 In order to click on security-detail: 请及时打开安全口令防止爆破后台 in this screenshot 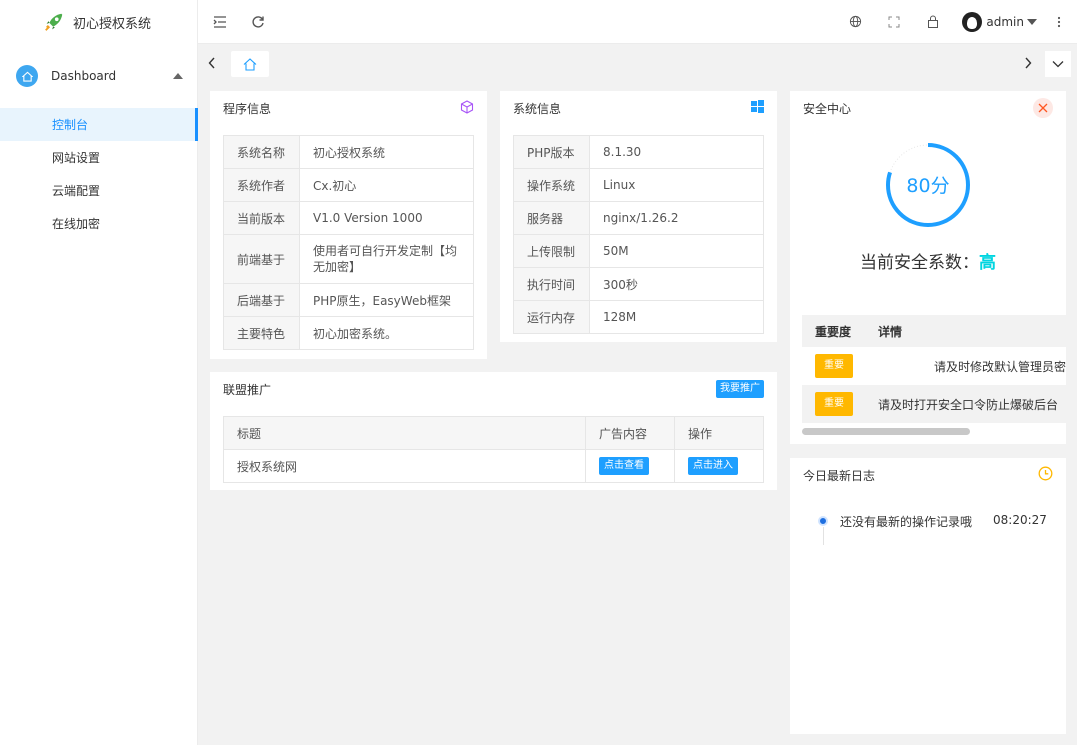, I will do `click(968, 404)`.